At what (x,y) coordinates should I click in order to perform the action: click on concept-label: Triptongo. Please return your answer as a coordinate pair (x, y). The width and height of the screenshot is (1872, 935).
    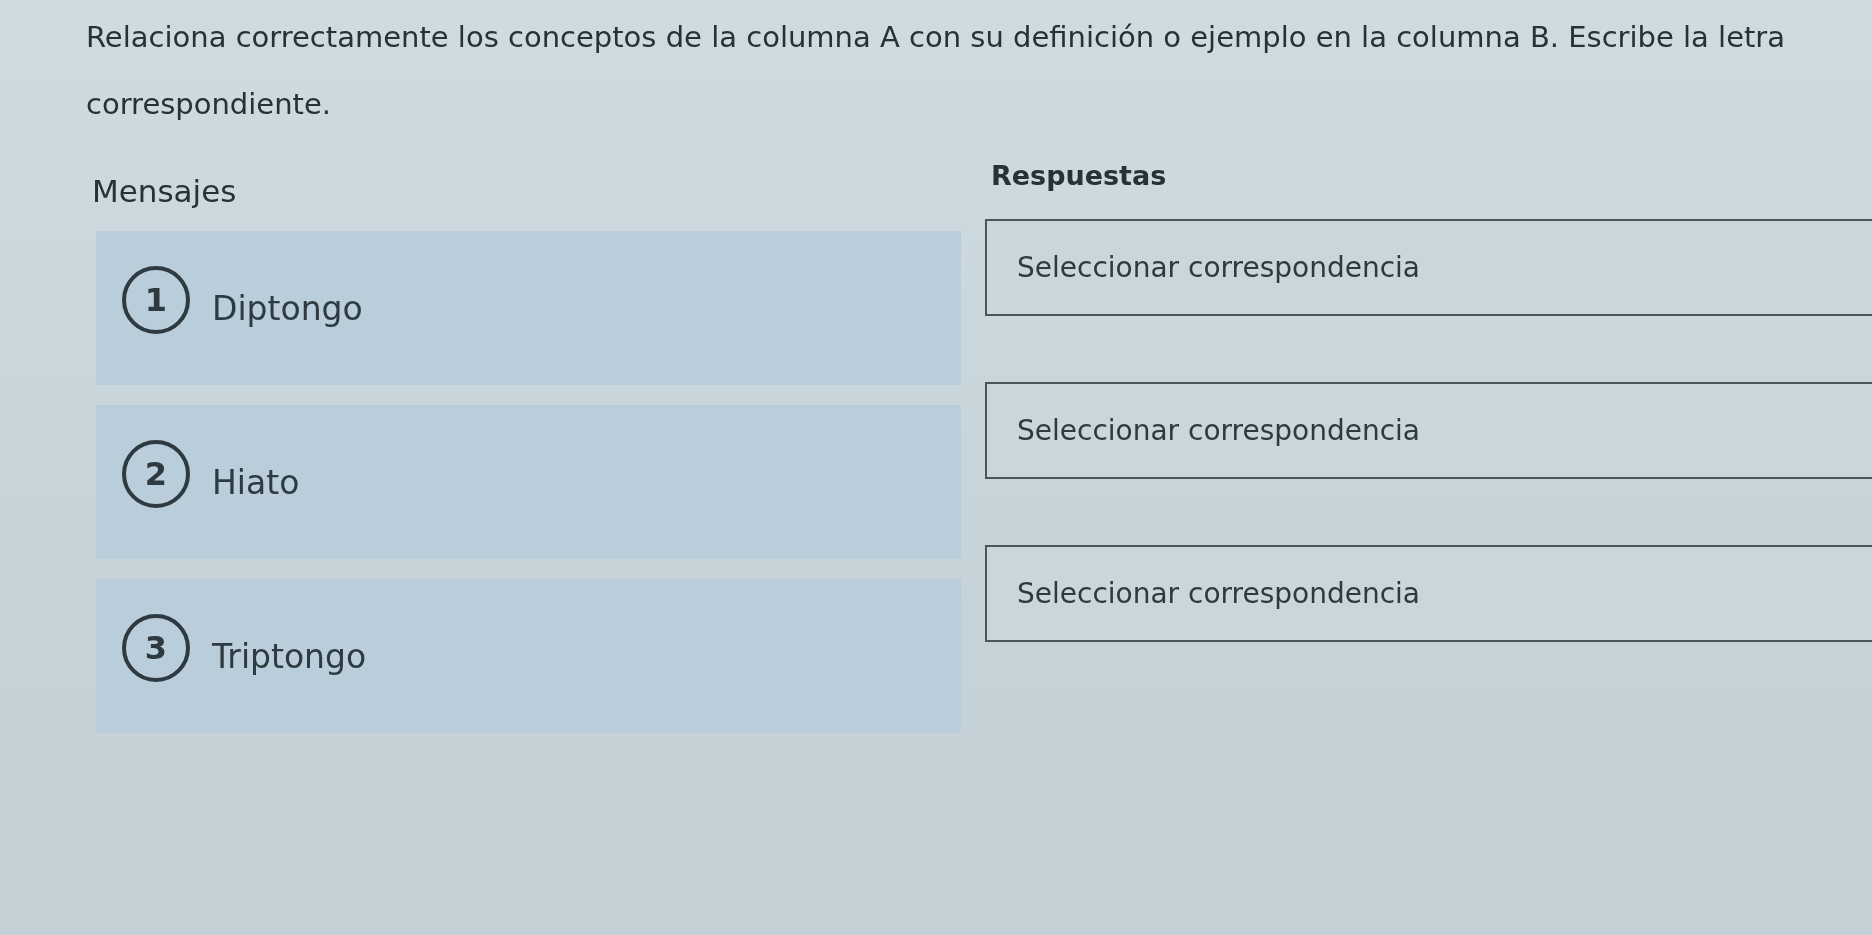
    Looking at the image, I should click on (289, 656).